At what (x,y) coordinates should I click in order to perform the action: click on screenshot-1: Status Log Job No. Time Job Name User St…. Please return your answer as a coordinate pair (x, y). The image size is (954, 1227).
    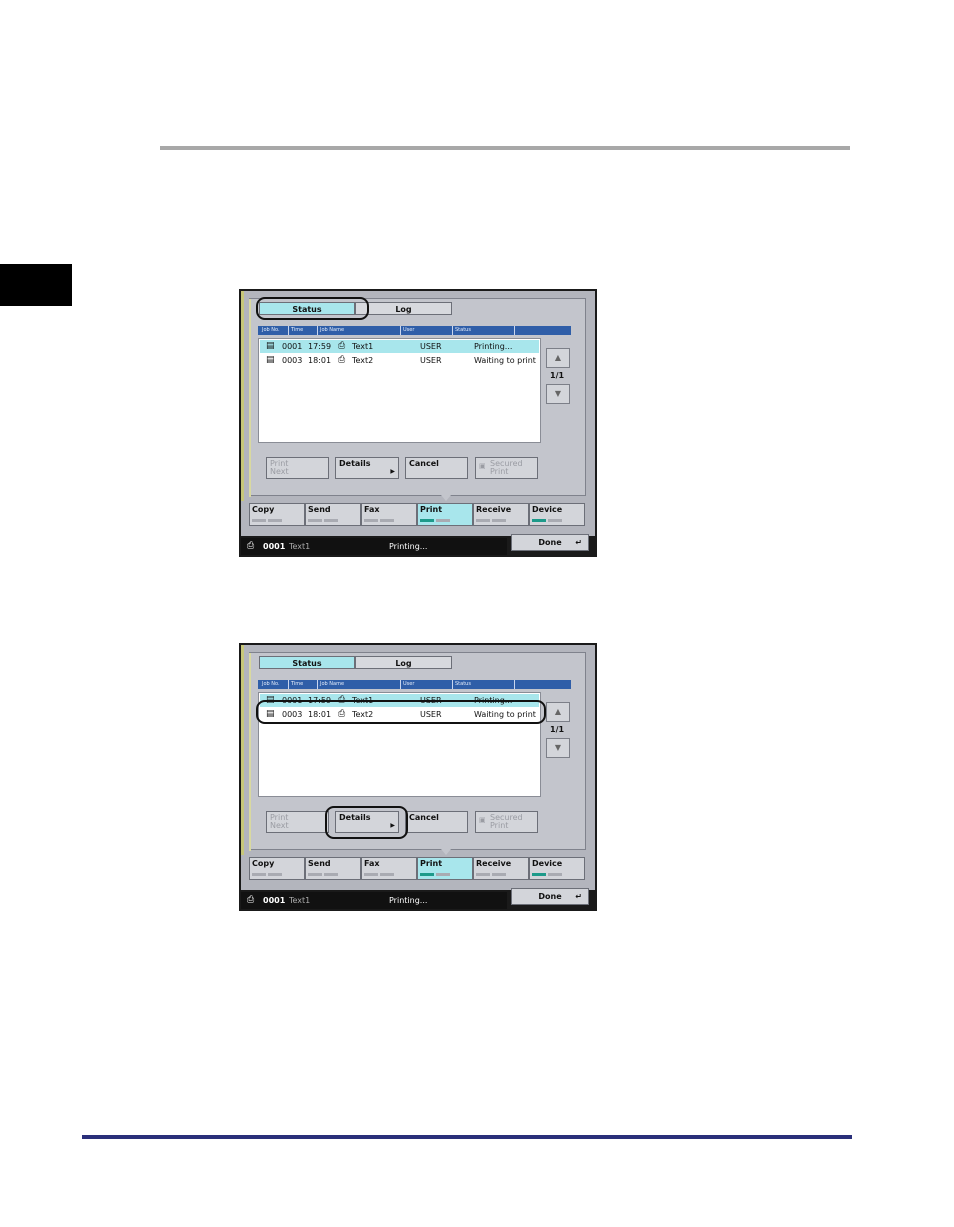
    Looking at the image, I should click on (418, 423).